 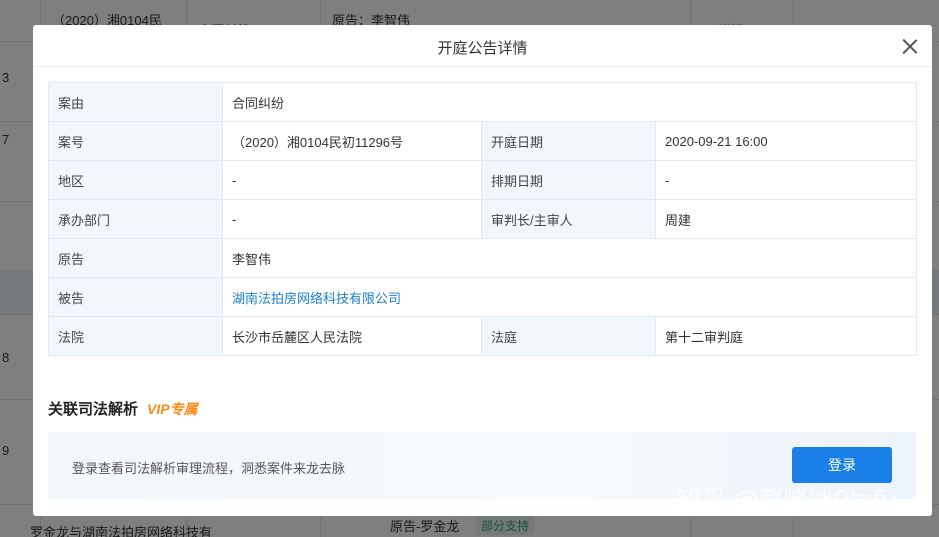 I want to click on reason-label: 案由, so click(x=135, y=102).